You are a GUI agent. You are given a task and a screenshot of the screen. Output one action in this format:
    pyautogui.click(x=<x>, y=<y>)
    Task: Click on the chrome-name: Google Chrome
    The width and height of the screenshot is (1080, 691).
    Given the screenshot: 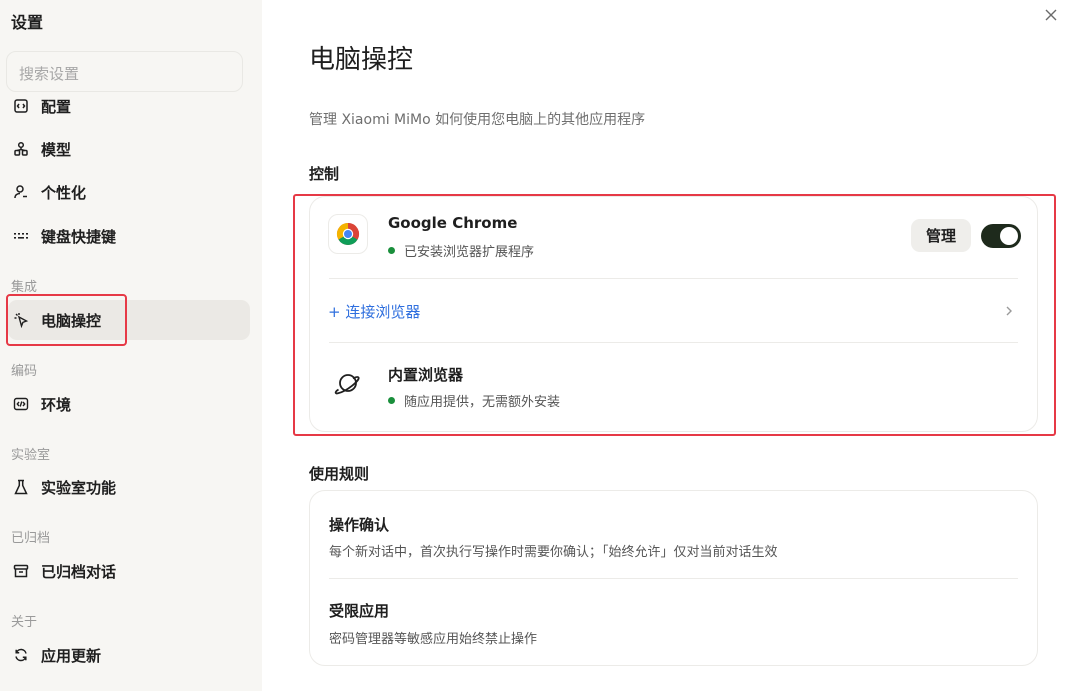 What is the action you would take?
    pyautogui.click(x=453, y=223)
    